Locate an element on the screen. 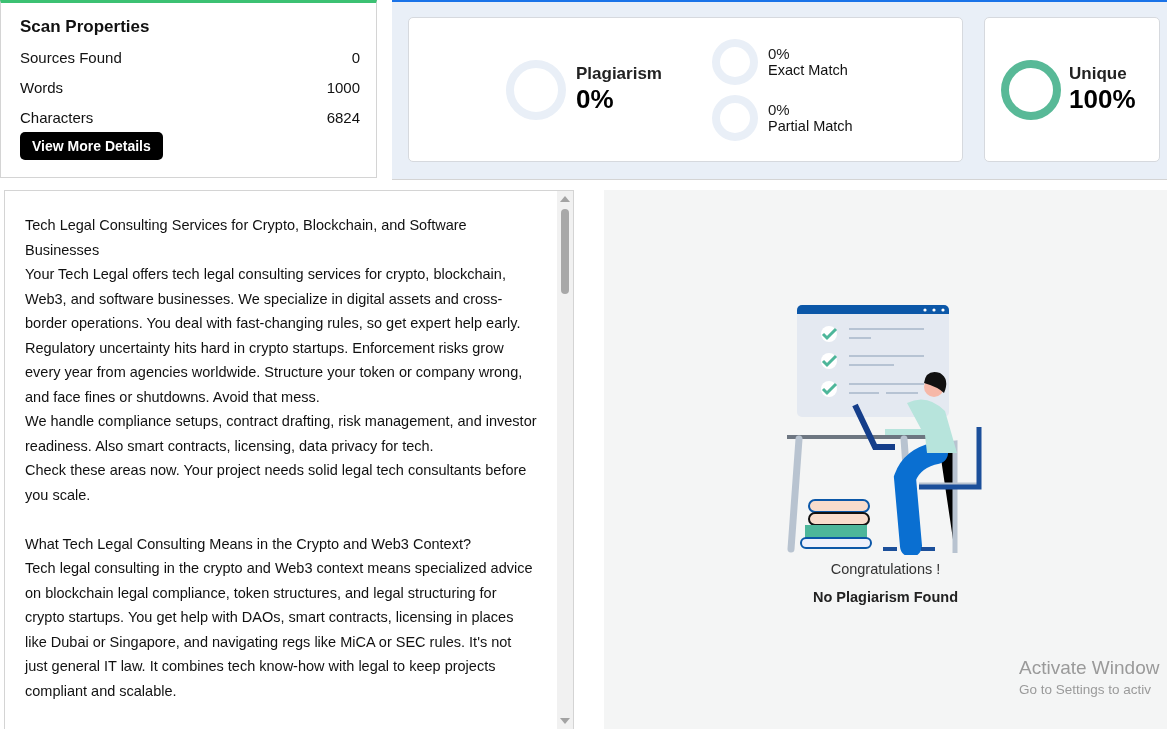  text-paragraph: Regulatory uncertainty hits hard in crypto startups. Enforcement risks grow every year from agencies worldwide. Structure your token or company wrong, and face fines or shutdowns. Avoid that mess. is located at coordinates (274, 372).